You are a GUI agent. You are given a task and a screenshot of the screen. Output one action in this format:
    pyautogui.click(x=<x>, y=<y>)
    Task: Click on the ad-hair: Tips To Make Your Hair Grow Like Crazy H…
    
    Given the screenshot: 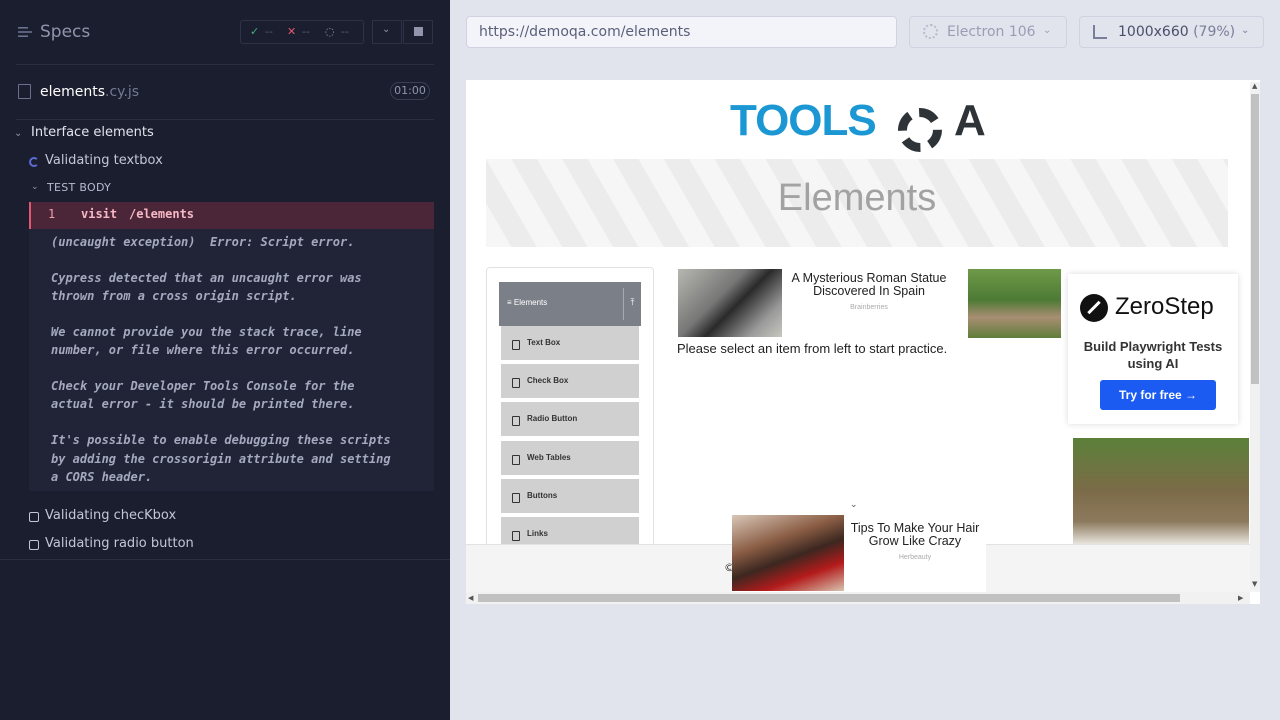 What is the action you would take?
    pyautogui.click(x=859, y=553)
    